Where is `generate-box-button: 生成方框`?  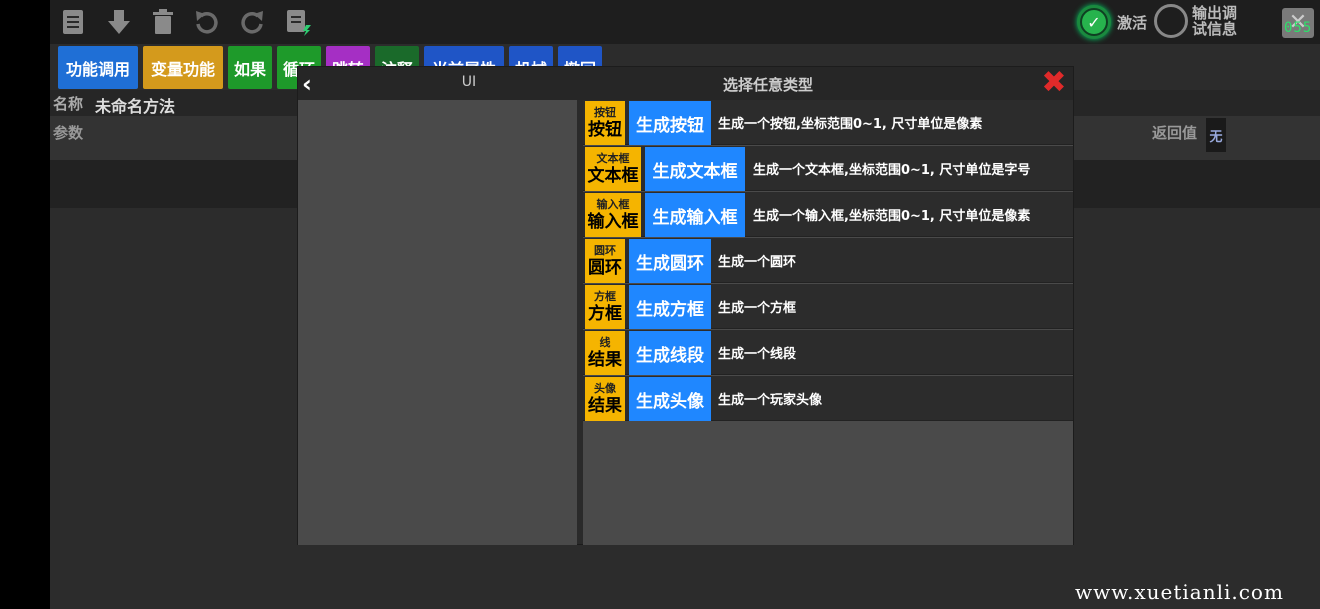
generate-box-button: 生成方框 is located at coordinates (670, 307).